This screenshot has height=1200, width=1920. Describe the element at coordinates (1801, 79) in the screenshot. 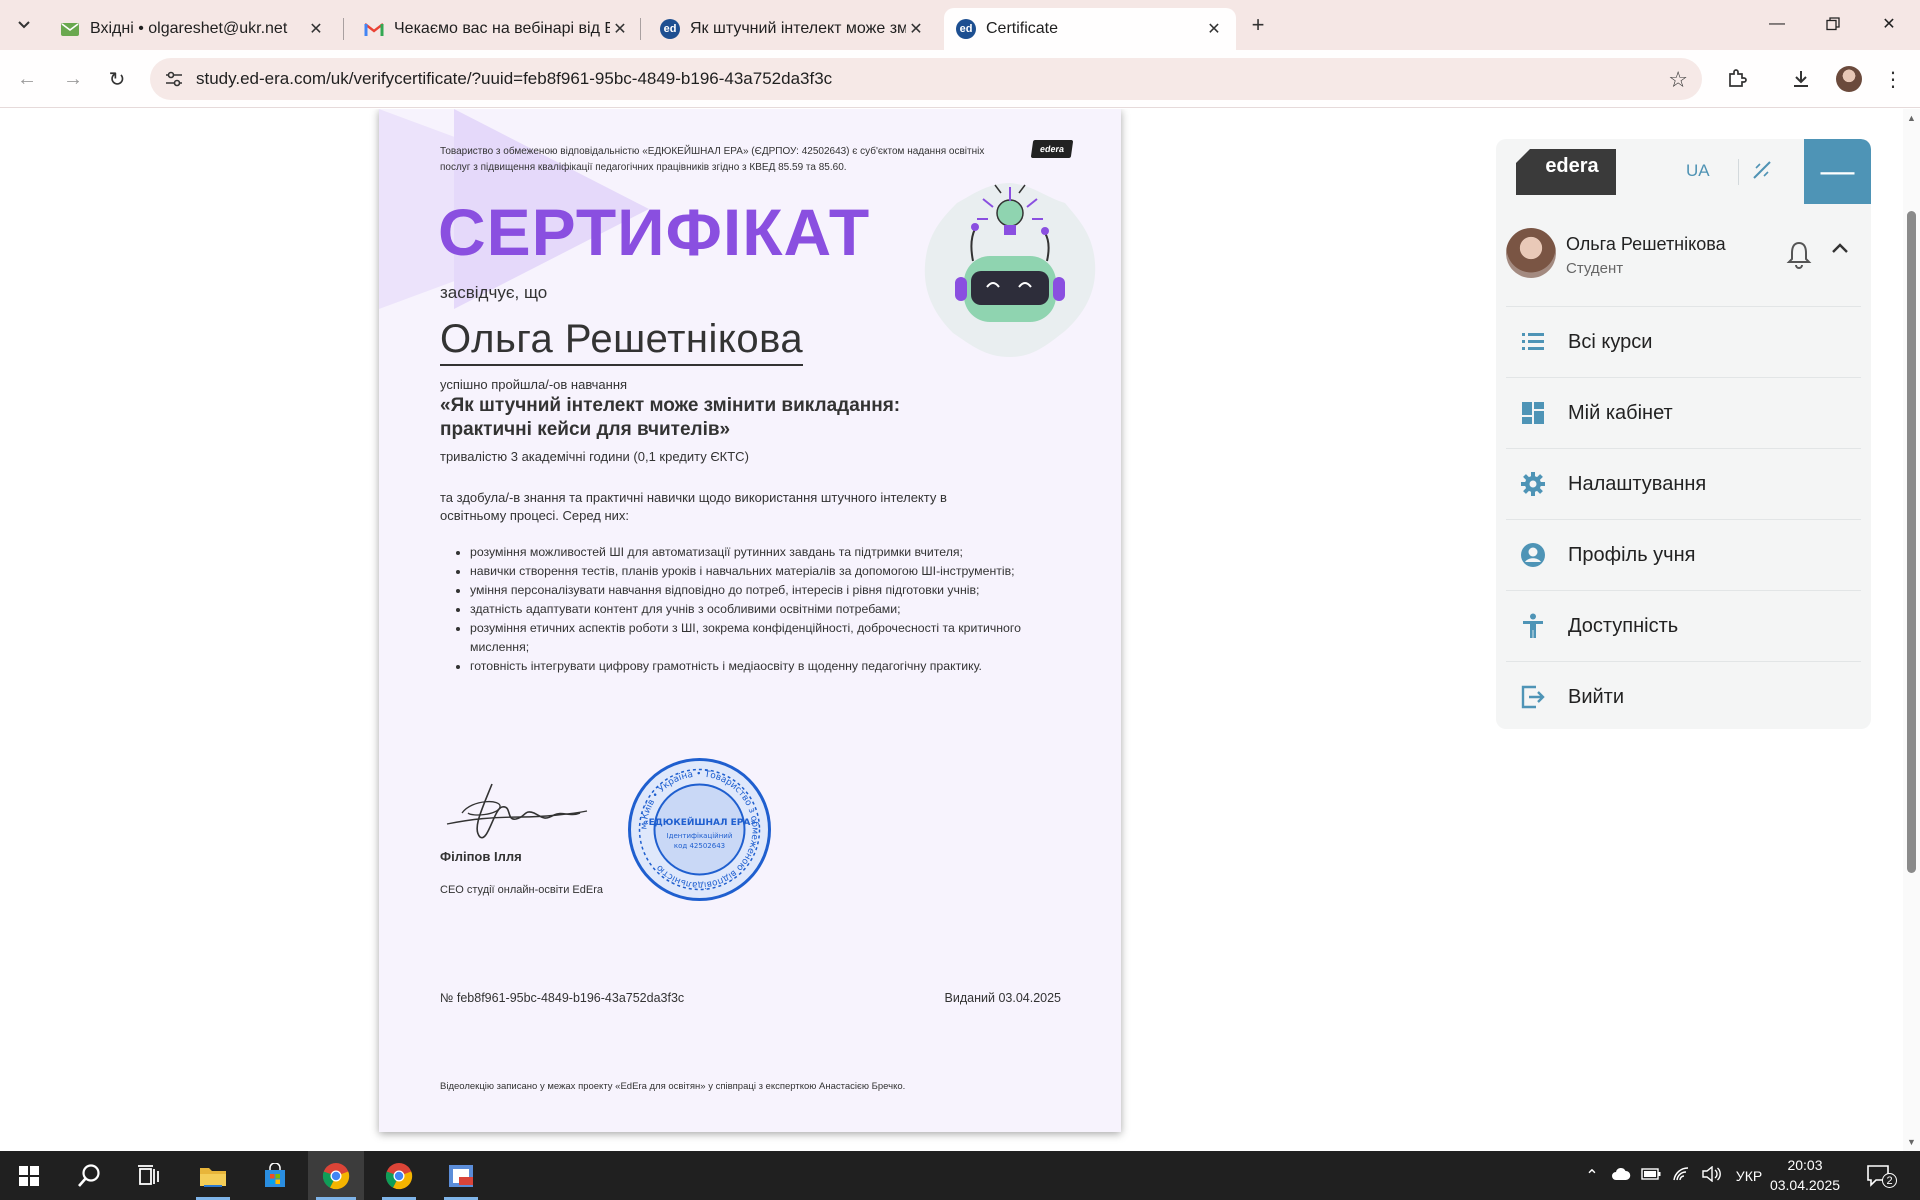

I see `downloads-button` at that location.